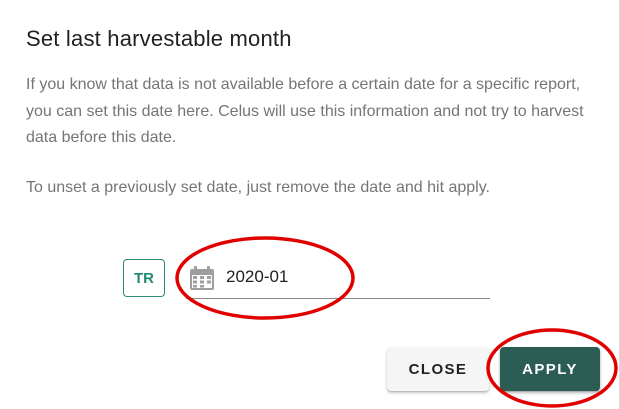 This screenshot has width=620, height=409. Describe the element at coordinates (338, 278) in the screenshot. I see `month-date-input: 2020-01` at that location.